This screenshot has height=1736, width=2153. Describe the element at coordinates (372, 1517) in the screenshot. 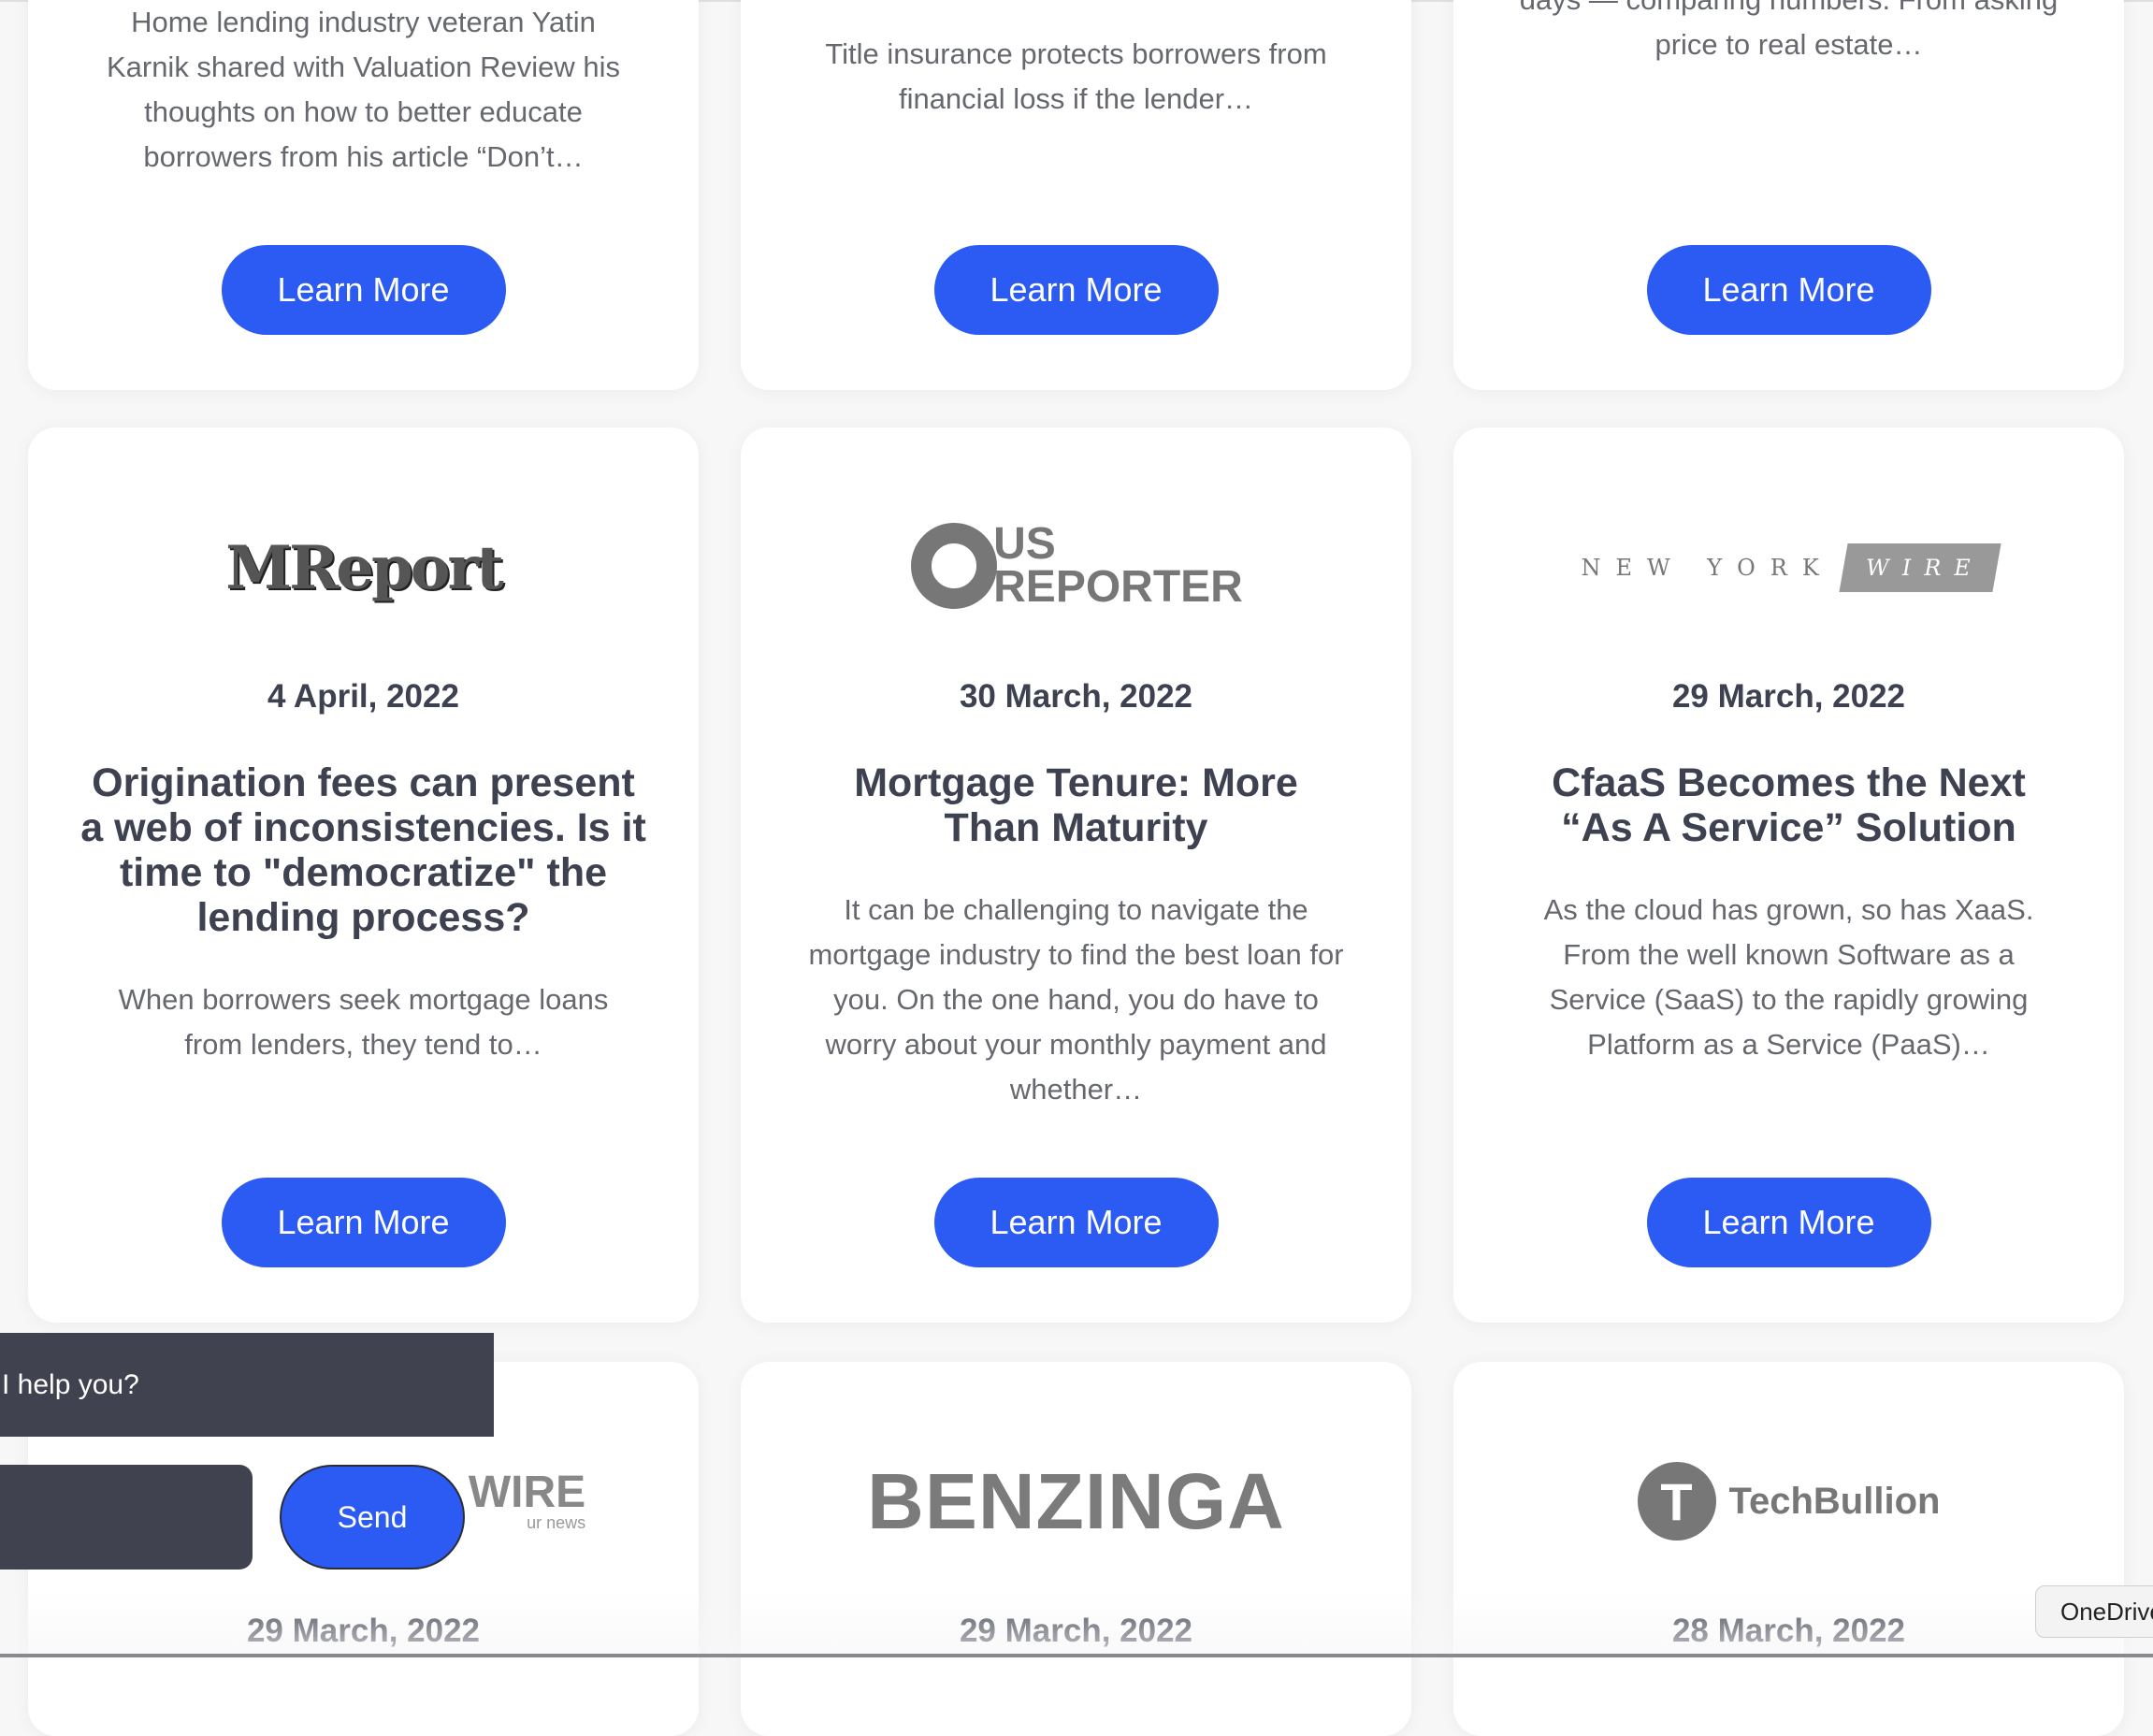

I see `chat-send-button: Send` at that location.